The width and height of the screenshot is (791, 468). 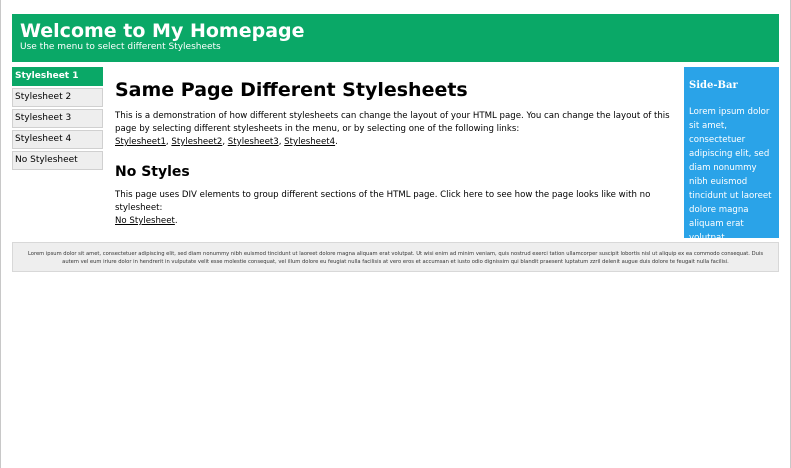 I want to click on menu-item-stylesheet-3: Stylesheet 3, so click(x=57, y=118).